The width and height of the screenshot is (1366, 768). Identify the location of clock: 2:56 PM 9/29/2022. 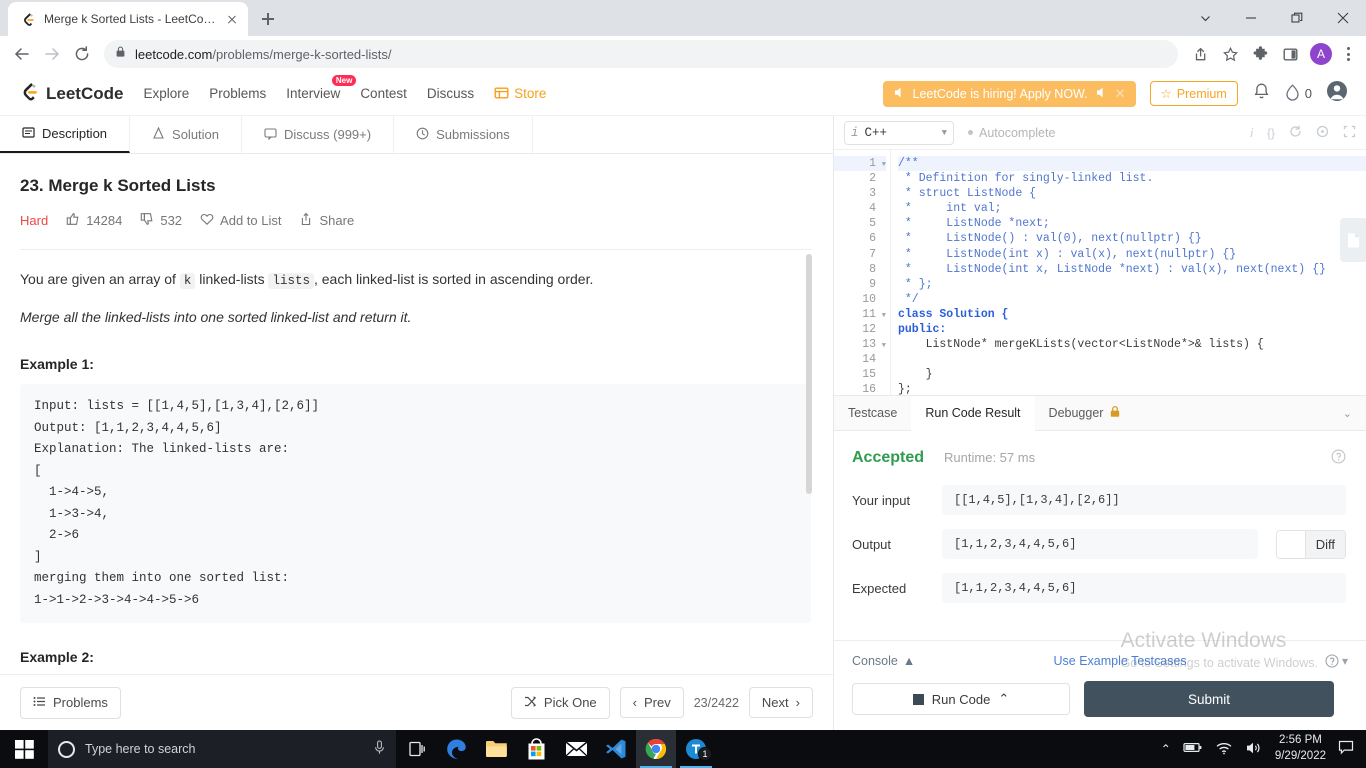
(1300, 748).